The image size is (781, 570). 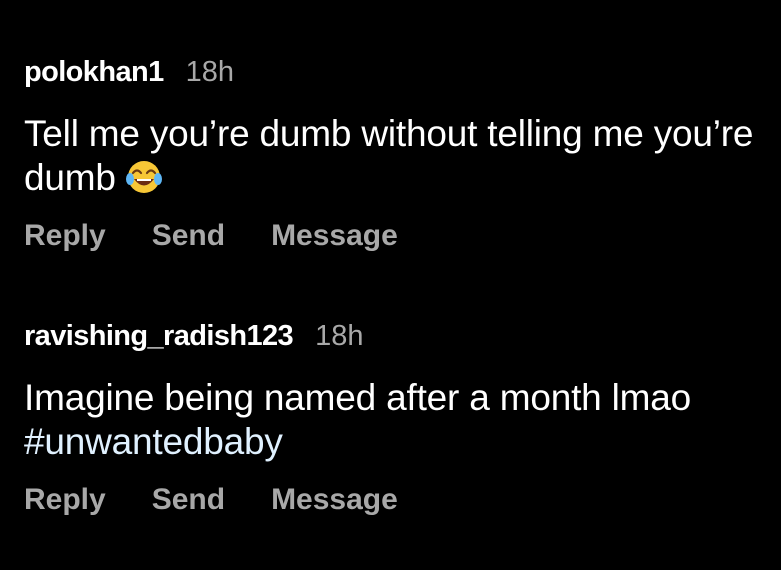 What do you see at coordinates (159, 336) in the screenshot?
I see `username: ravishing_radish123` at bounding box center [159, 336].